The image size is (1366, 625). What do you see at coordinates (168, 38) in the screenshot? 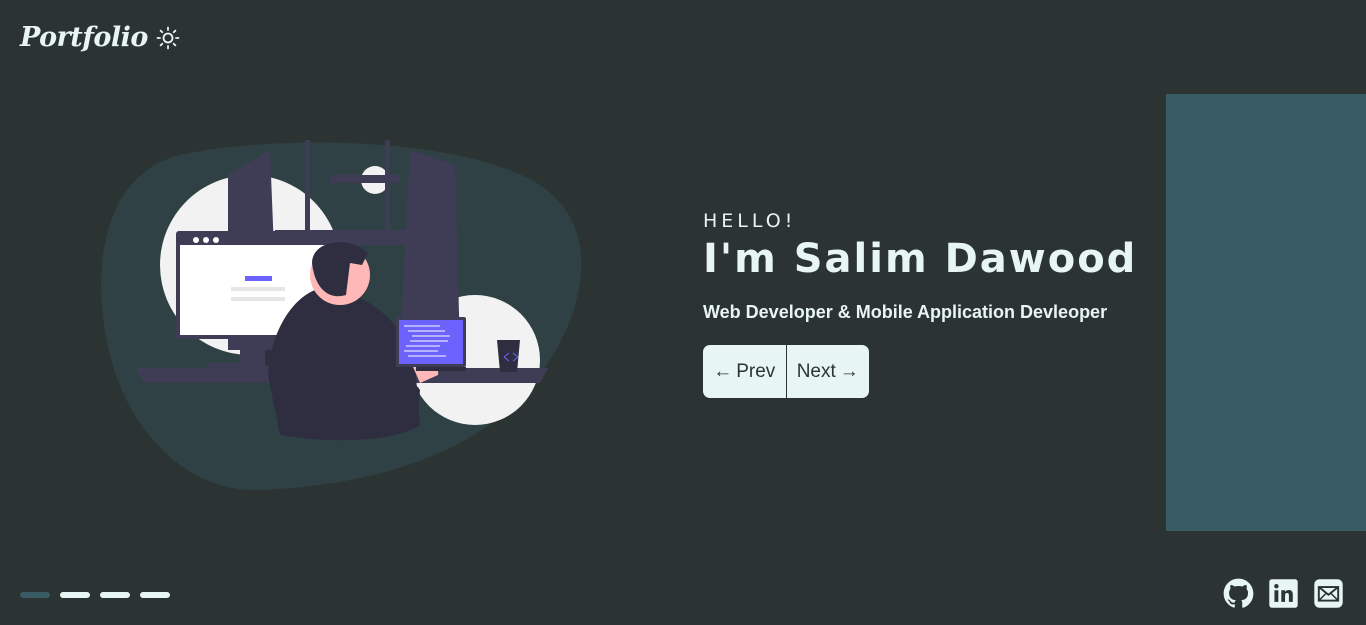
I see `sun-icon` at bounding box center [168, 38].